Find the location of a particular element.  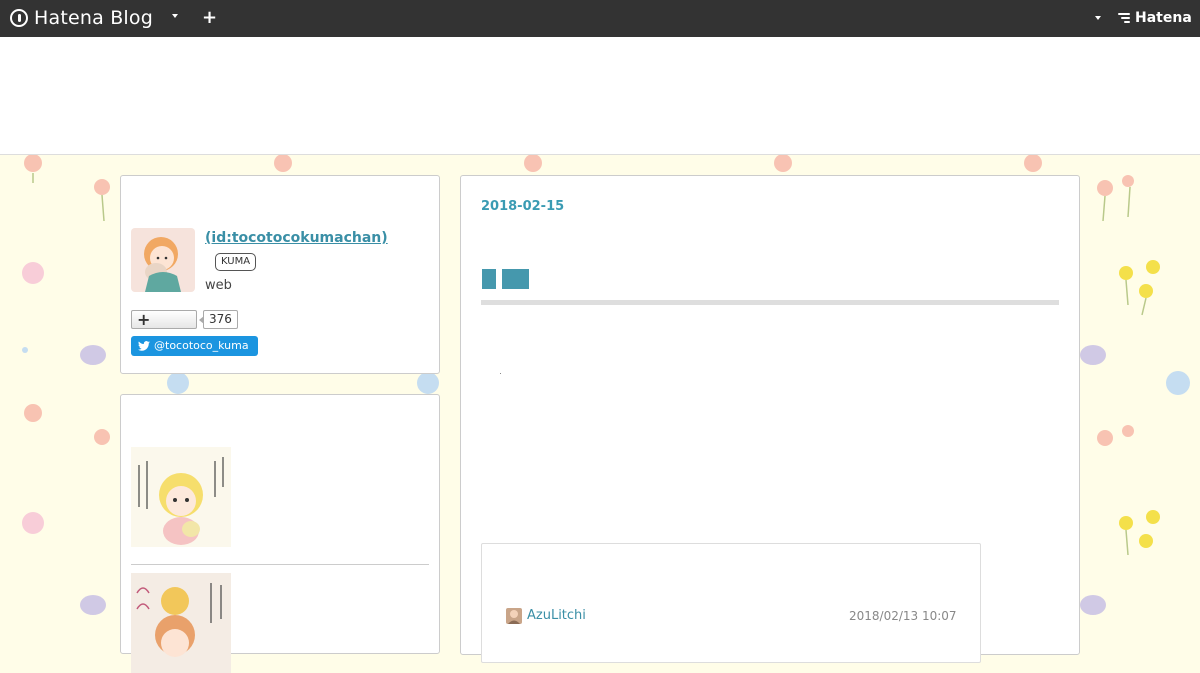

hatena-blog-icon is located at coordinates (19, 18).